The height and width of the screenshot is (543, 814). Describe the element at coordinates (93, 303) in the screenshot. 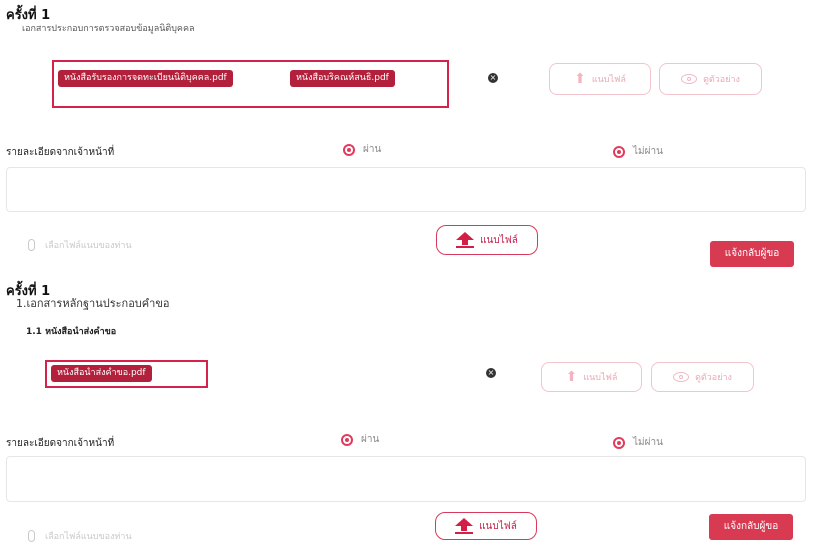

I see `document-heading: 1.เอกสารหลักฐานประกอบคำขอ` at that location.